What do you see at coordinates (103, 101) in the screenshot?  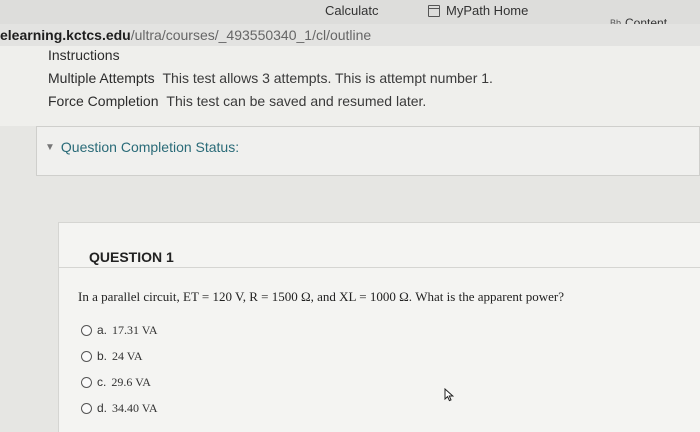 I see `force-completion-label: Force Completion` at bounding box center [103, 101].